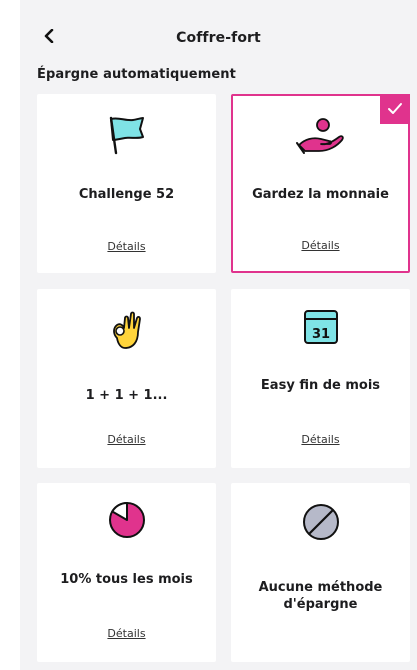 This screenshot has height=670, width=417. I want to click on no-sign-icon, so click(321, 522).